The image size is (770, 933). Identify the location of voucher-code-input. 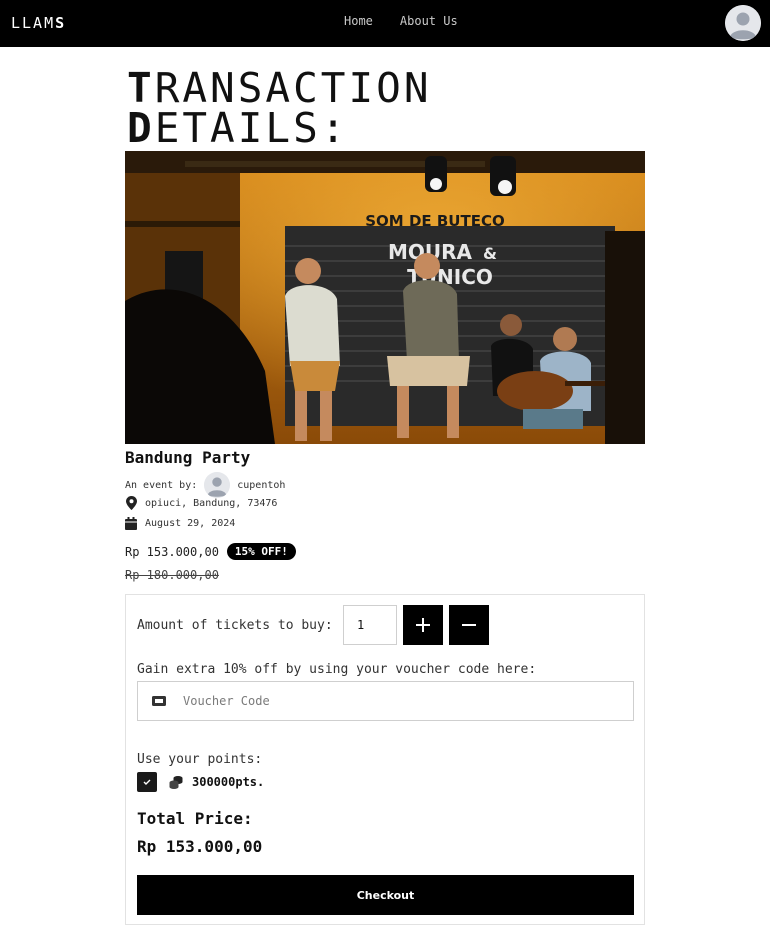
(393, 701).